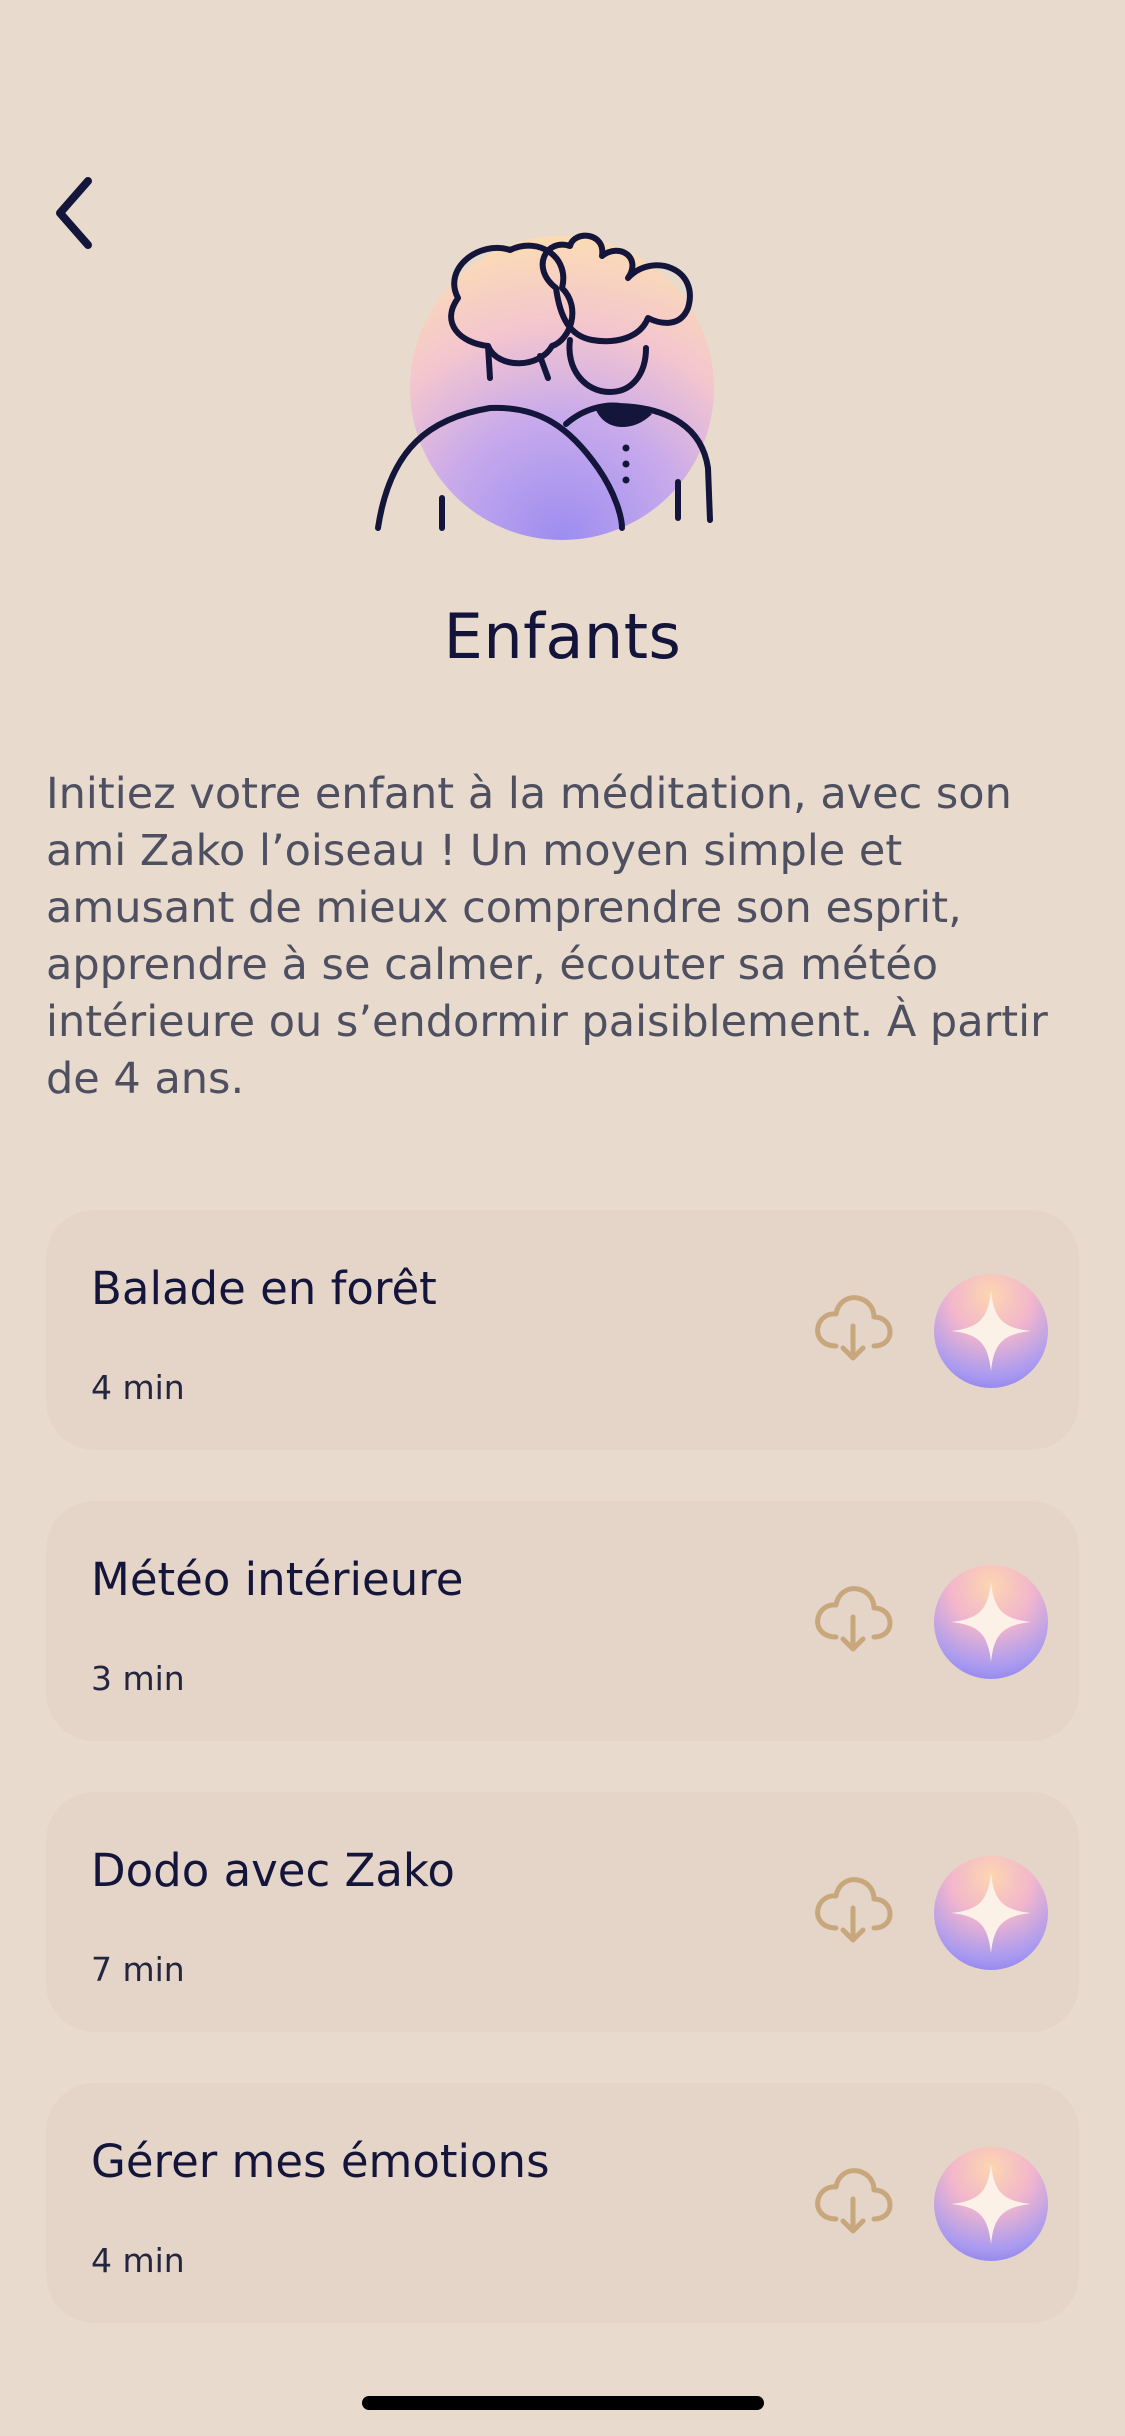 The height and width of the screenshot is (2436, 1125). Describe the element at coordinates (273, 1870) in the screenshot. I see `session-title: Dodo avec Zako` at that location.